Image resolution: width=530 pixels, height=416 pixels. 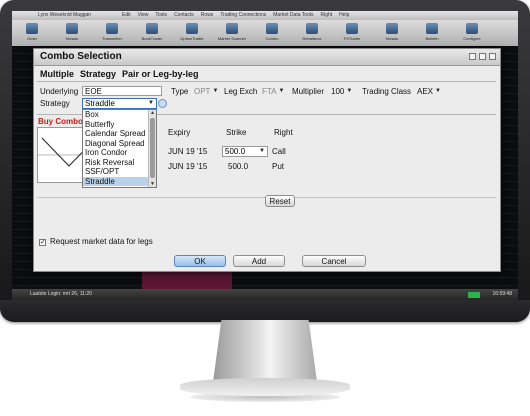 I want to click on combo-icon, so click(x=272, y=28).